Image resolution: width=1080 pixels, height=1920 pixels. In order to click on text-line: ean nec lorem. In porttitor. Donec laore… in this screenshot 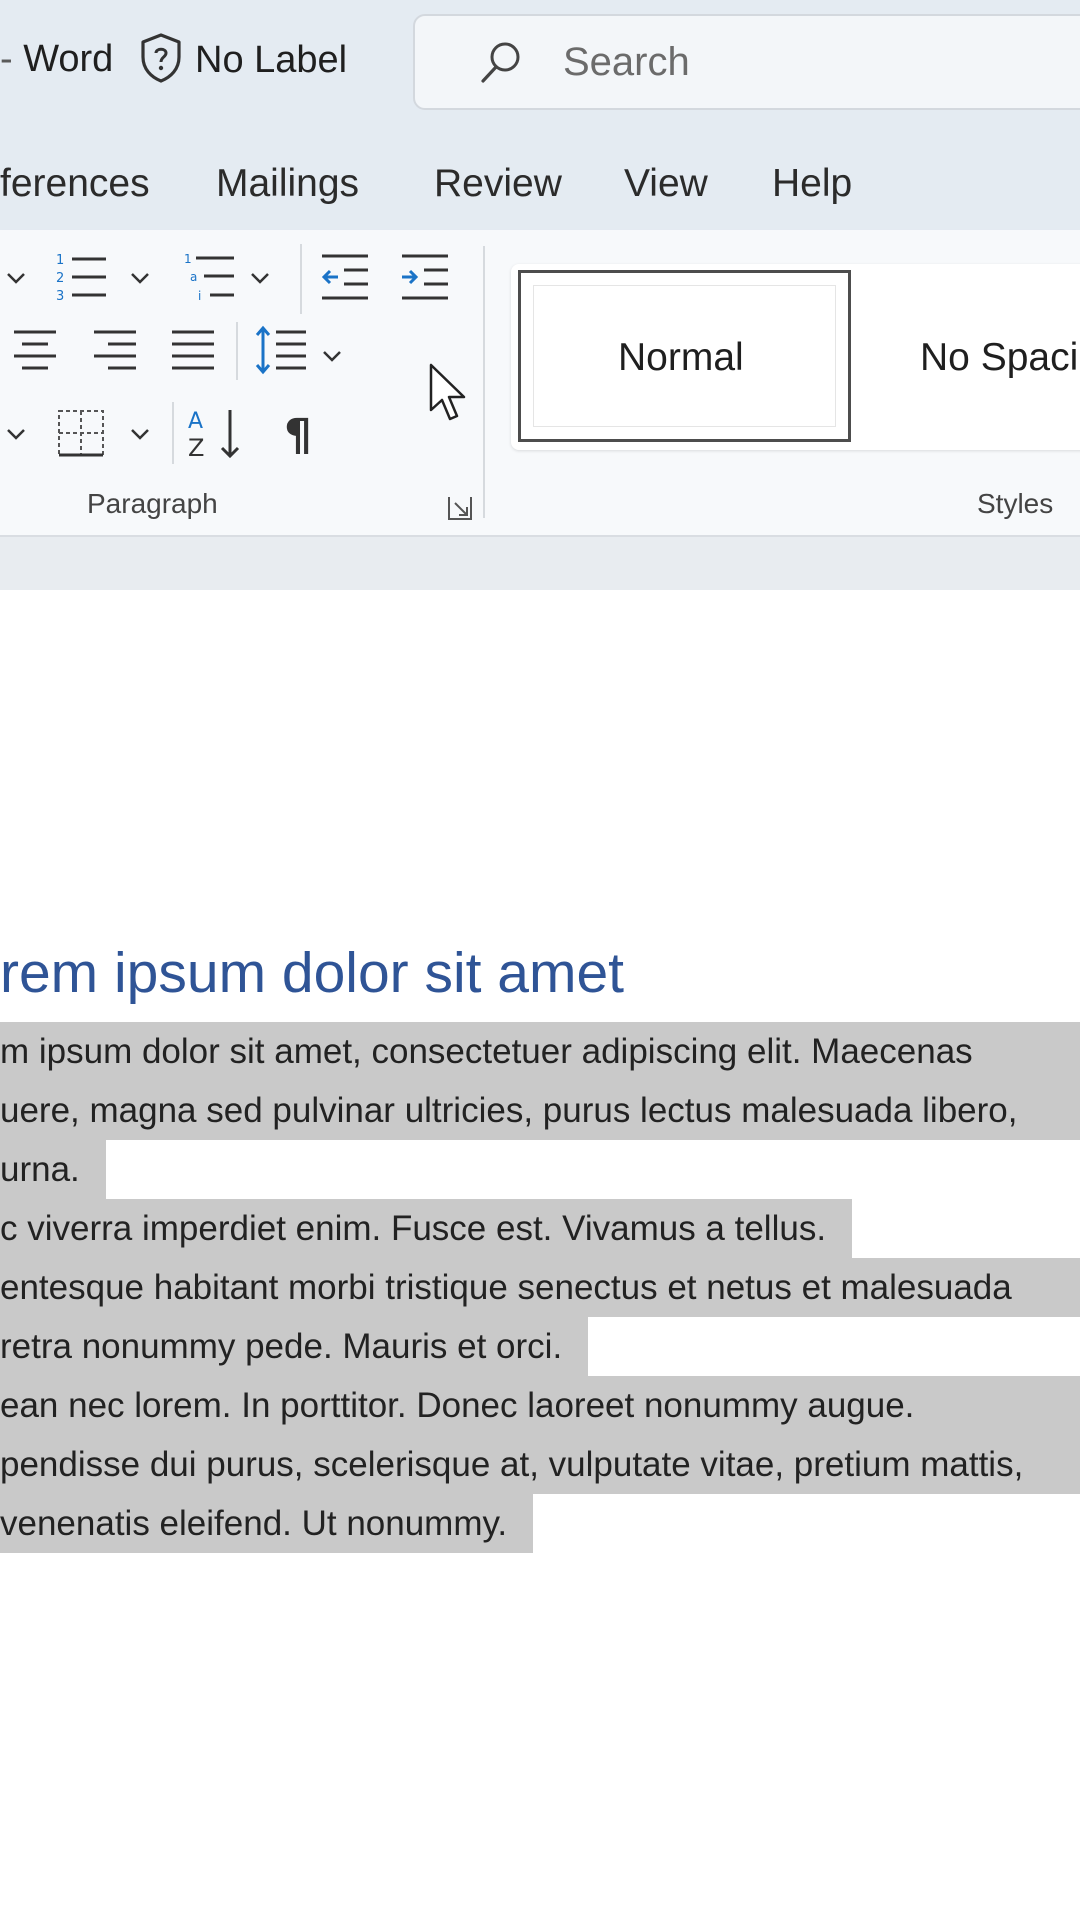, I will do `click(540, 1405)`.